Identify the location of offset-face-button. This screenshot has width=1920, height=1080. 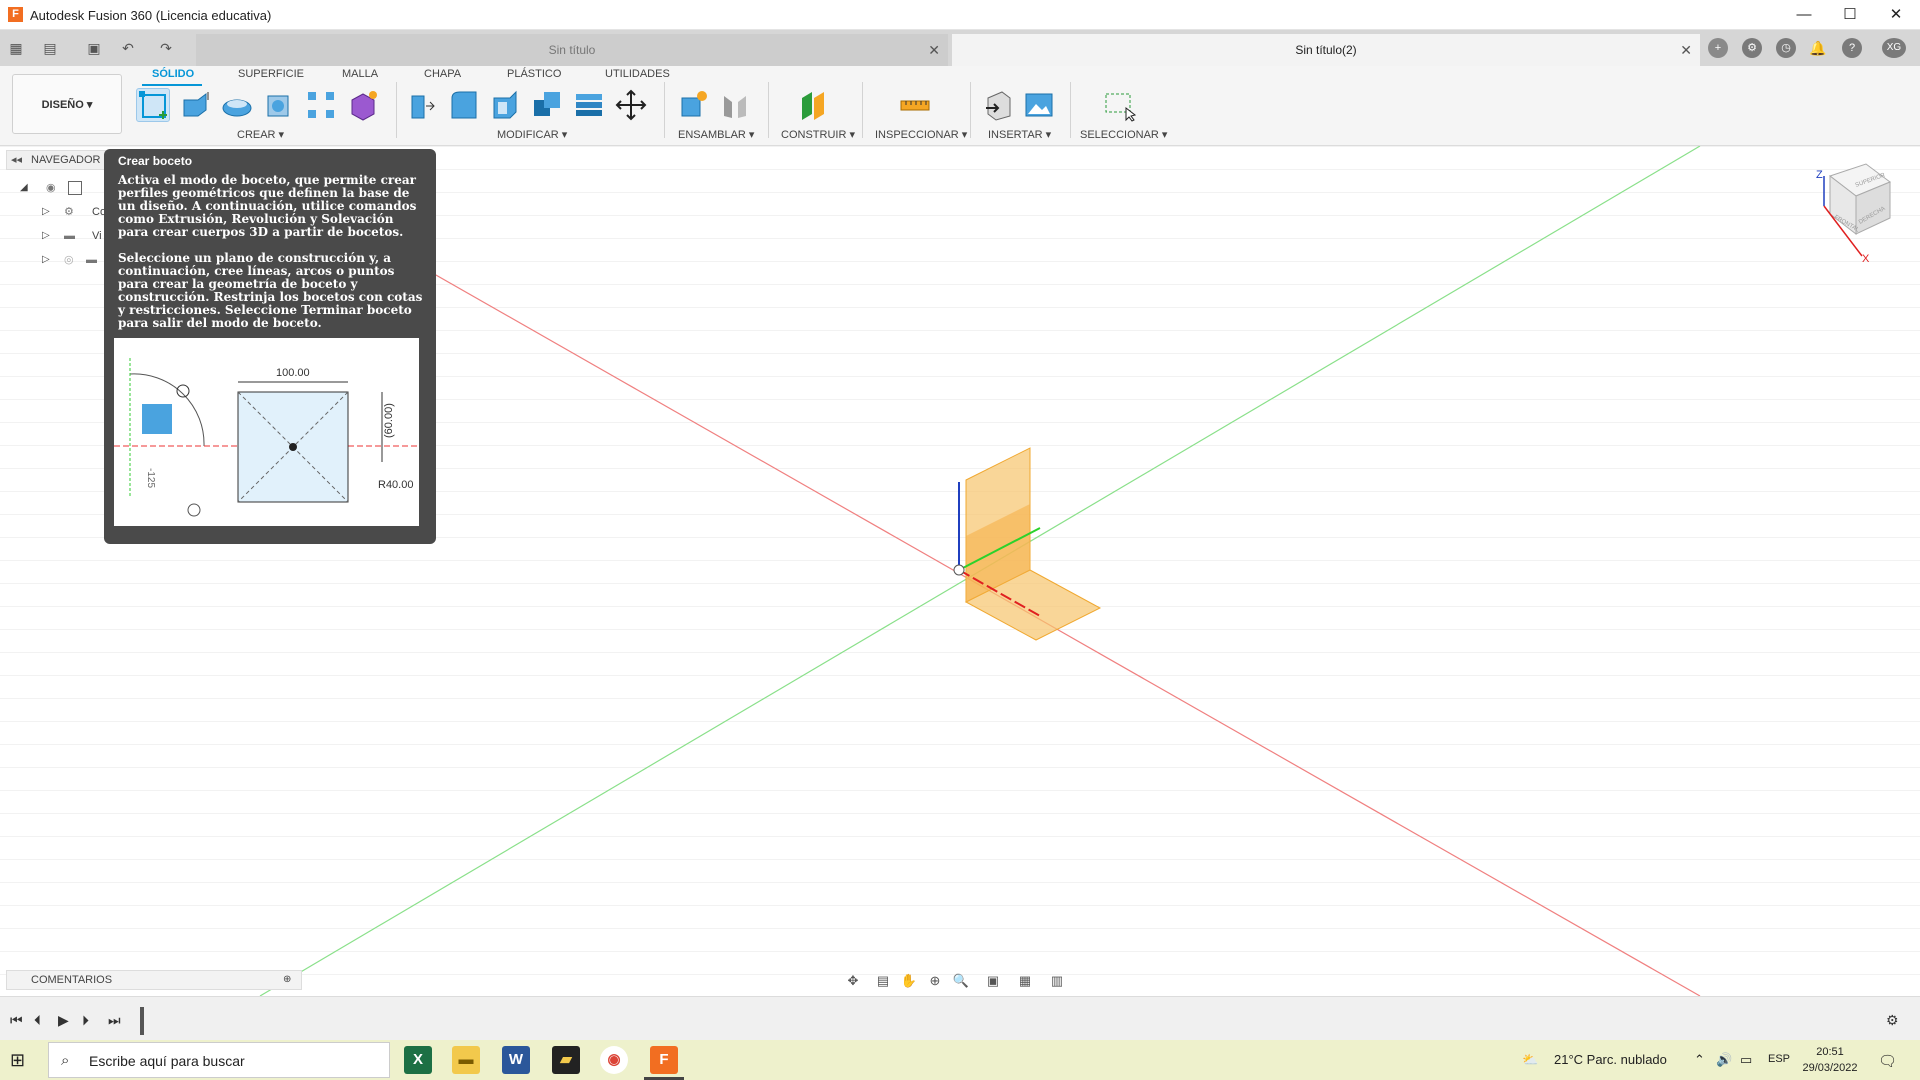
(589, 105).